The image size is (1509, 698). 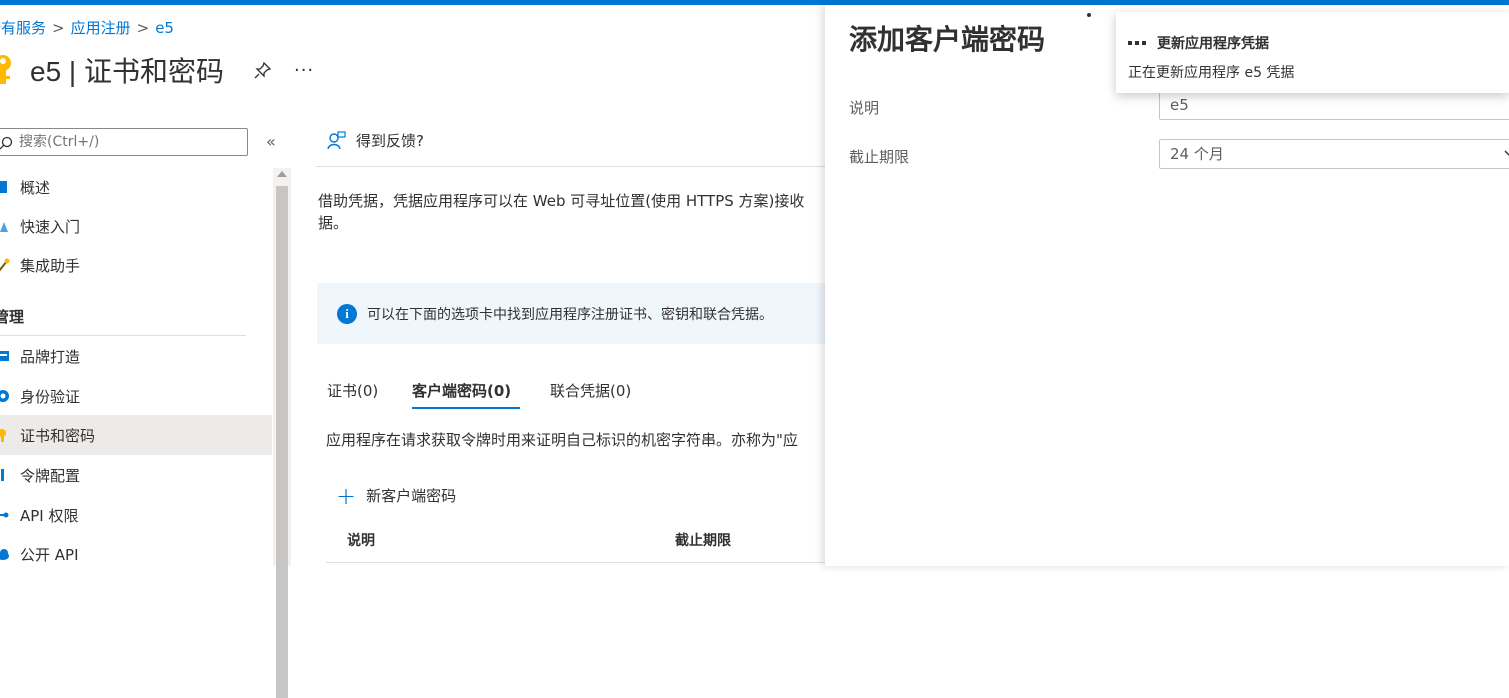 I want to click on pin-icon, so click(x=263, y=70).